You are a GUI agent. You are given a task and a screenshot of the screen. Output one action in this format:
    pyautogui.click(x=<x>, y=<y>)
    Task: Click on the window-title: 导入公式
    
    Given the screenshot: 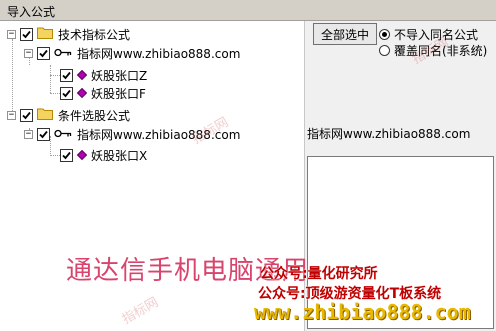 What is the action you would take?
    pyautogui.click(x=31, y=12)
    